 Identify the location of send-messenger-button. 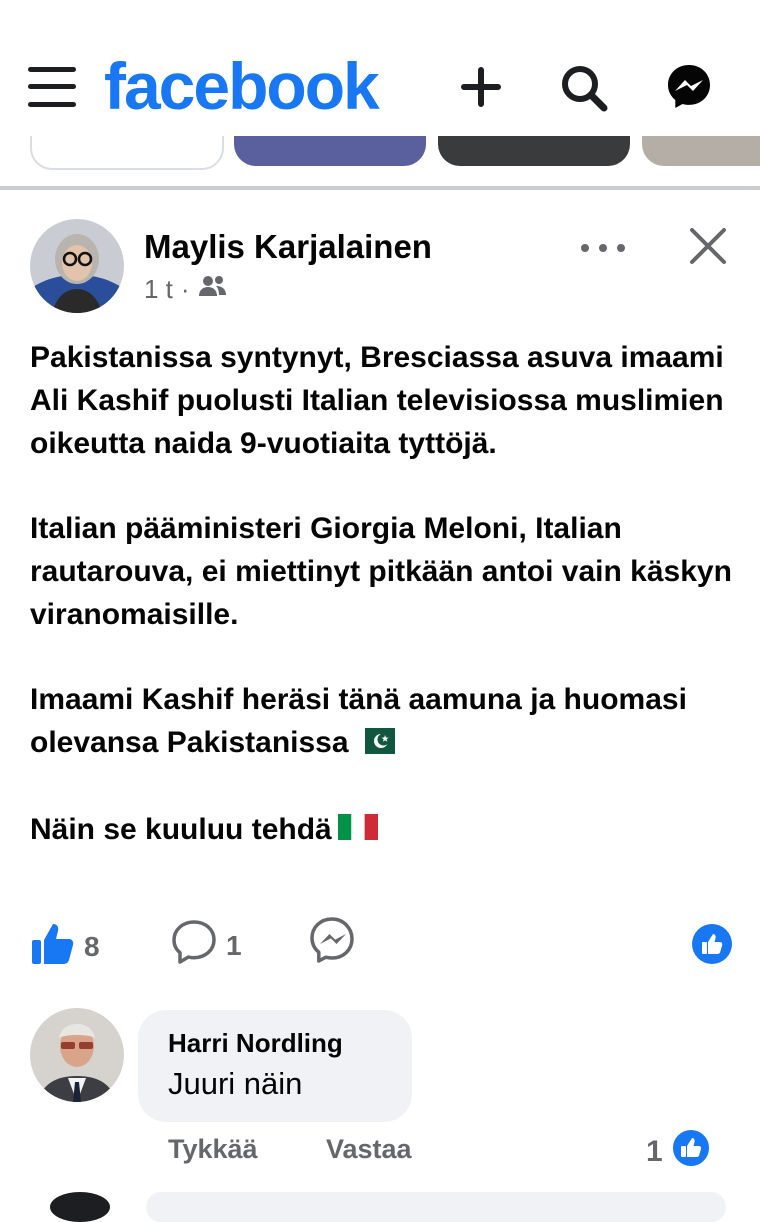
(332, 943).